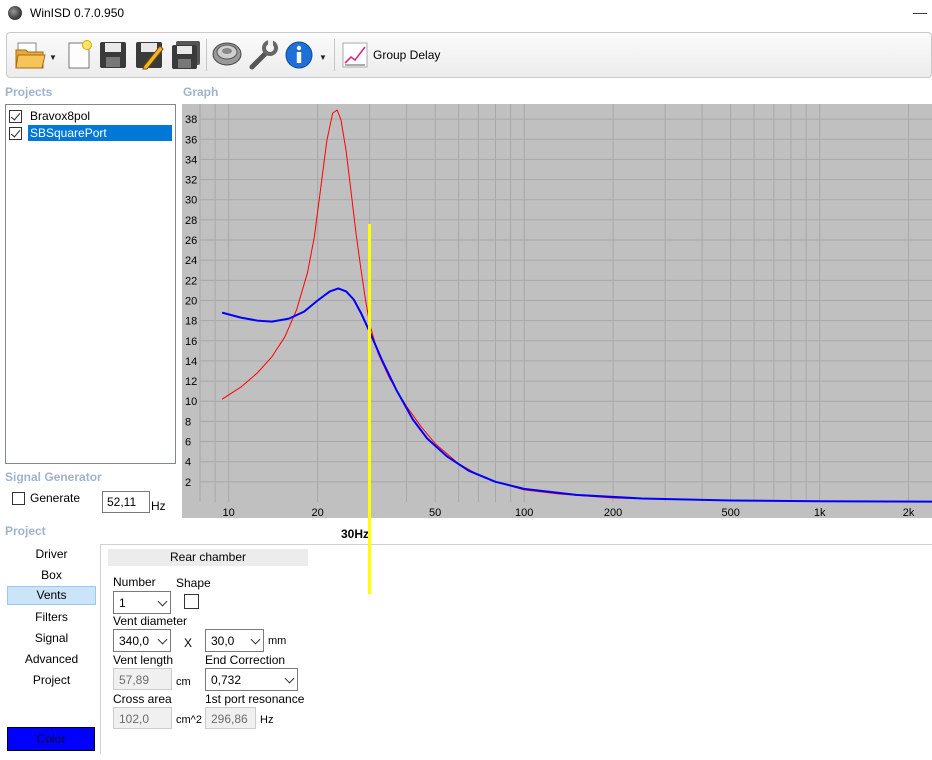 Image resolution: width=932 pixels, height=760 pixels. I want to click on vent-length-label: Vent length, so click(143, 660).